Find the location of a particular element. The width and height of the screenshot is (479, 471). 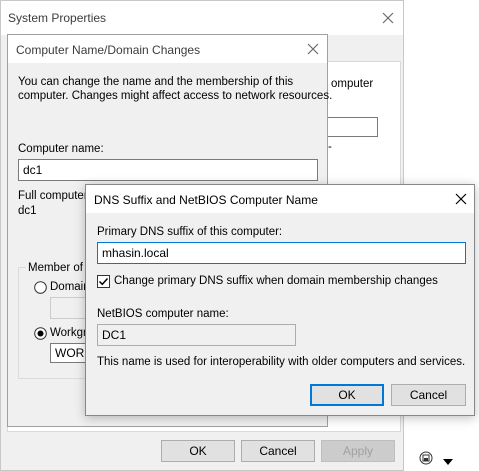

member-of-label: Member of is located at coordinates (55, 268).